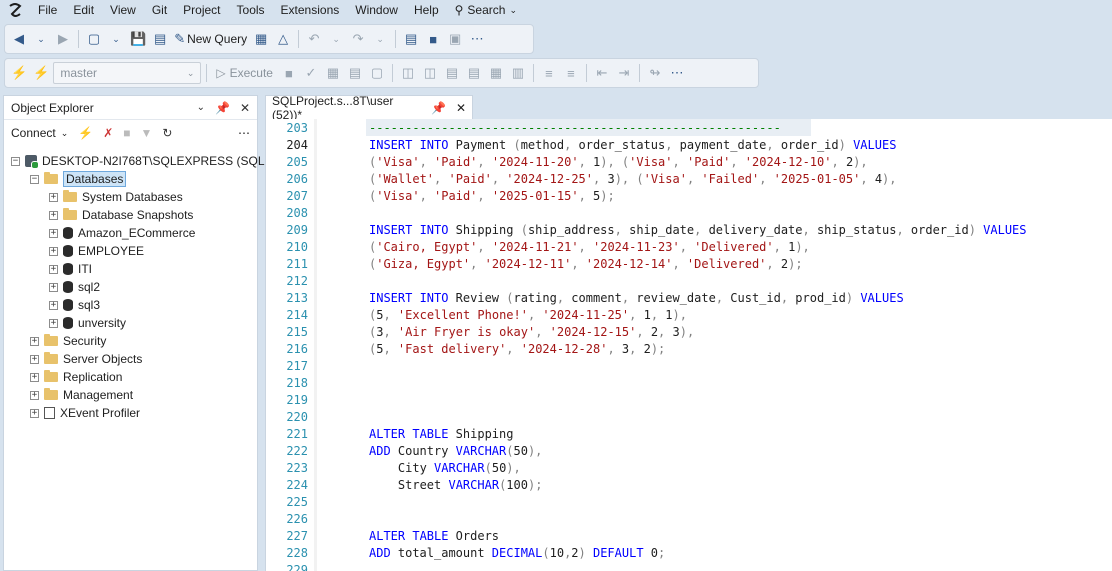  I want to click on registered-servers-icon: ■, so click(433, 39).